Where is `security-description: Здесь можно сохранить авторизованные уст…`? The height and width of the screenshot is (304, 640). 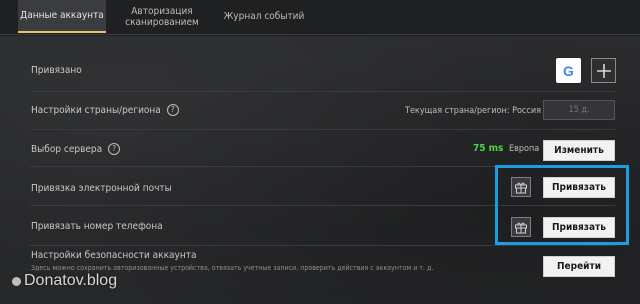
security-description: Здесь можно сохранить авторизованные уст… is located at coordinates (232, 268).